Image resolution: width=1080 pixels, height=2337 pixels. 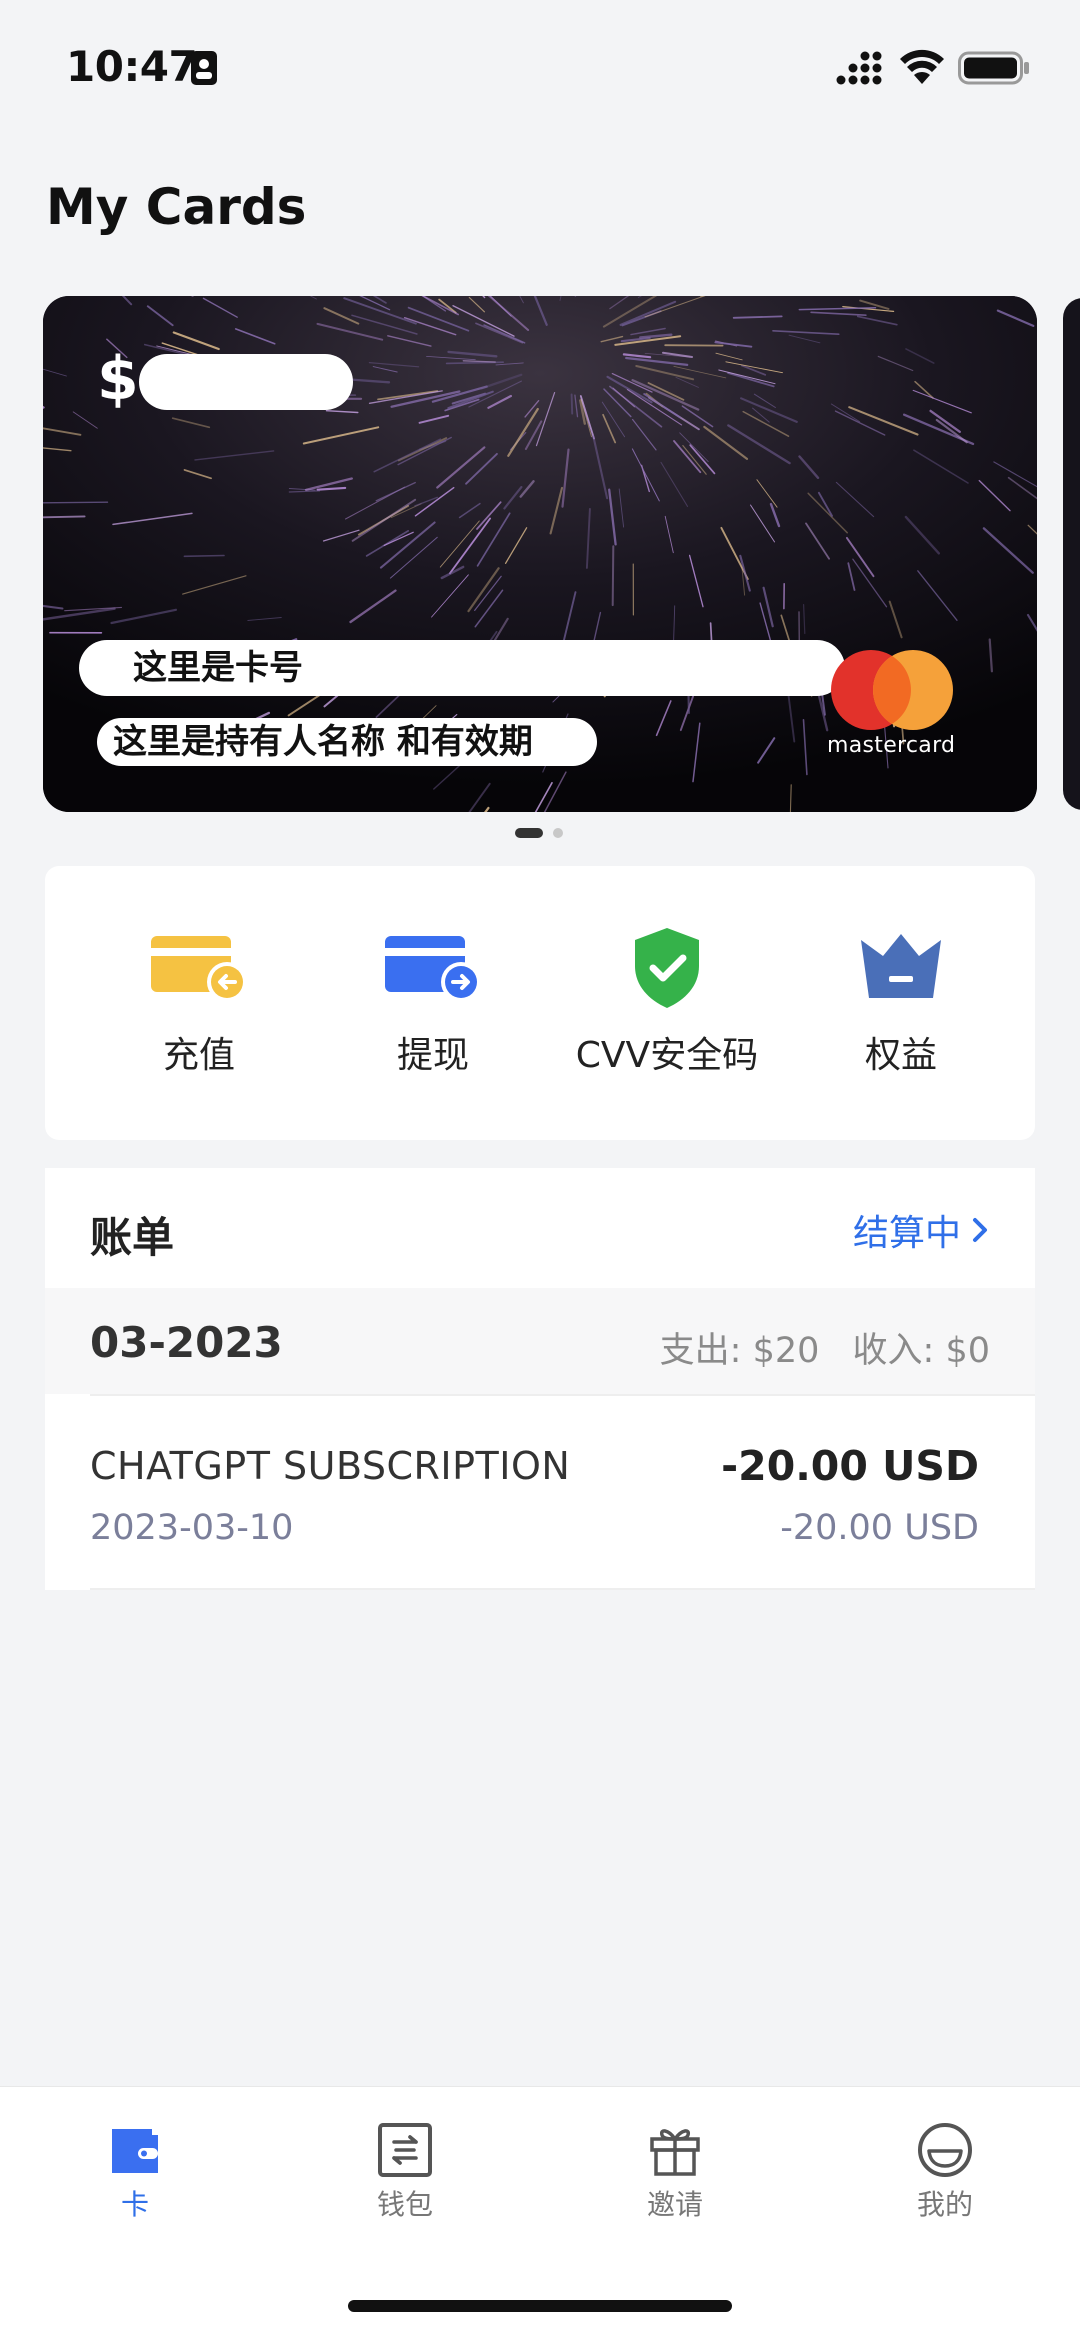 What do you see at coordinates (132, 66) in the screenshot?
I see `status-time: 10:47` at bounding box center [132, 66].